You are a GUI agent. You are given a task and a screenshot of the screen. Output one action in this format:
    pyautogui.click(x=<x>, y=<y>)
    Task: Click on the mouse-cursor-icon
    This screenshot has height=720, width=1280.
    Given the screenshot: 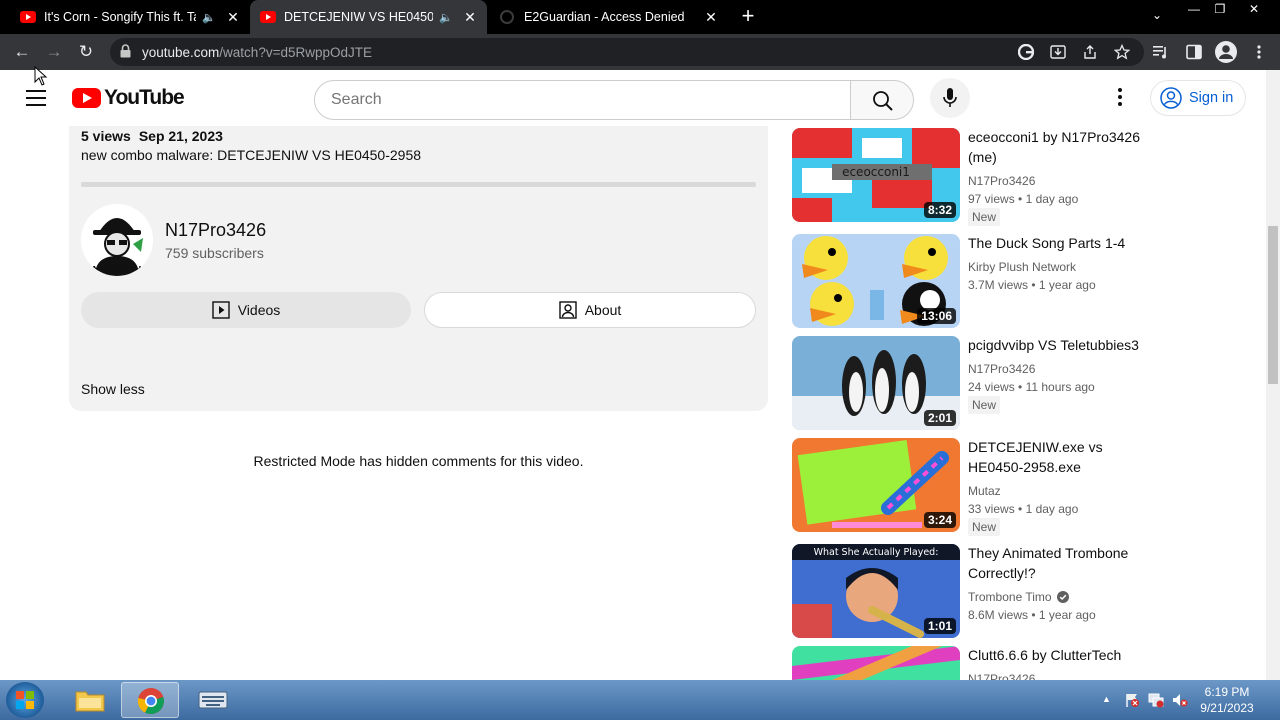 What is the action you would take?
    pyautogui.click(x=41, y=76)
    